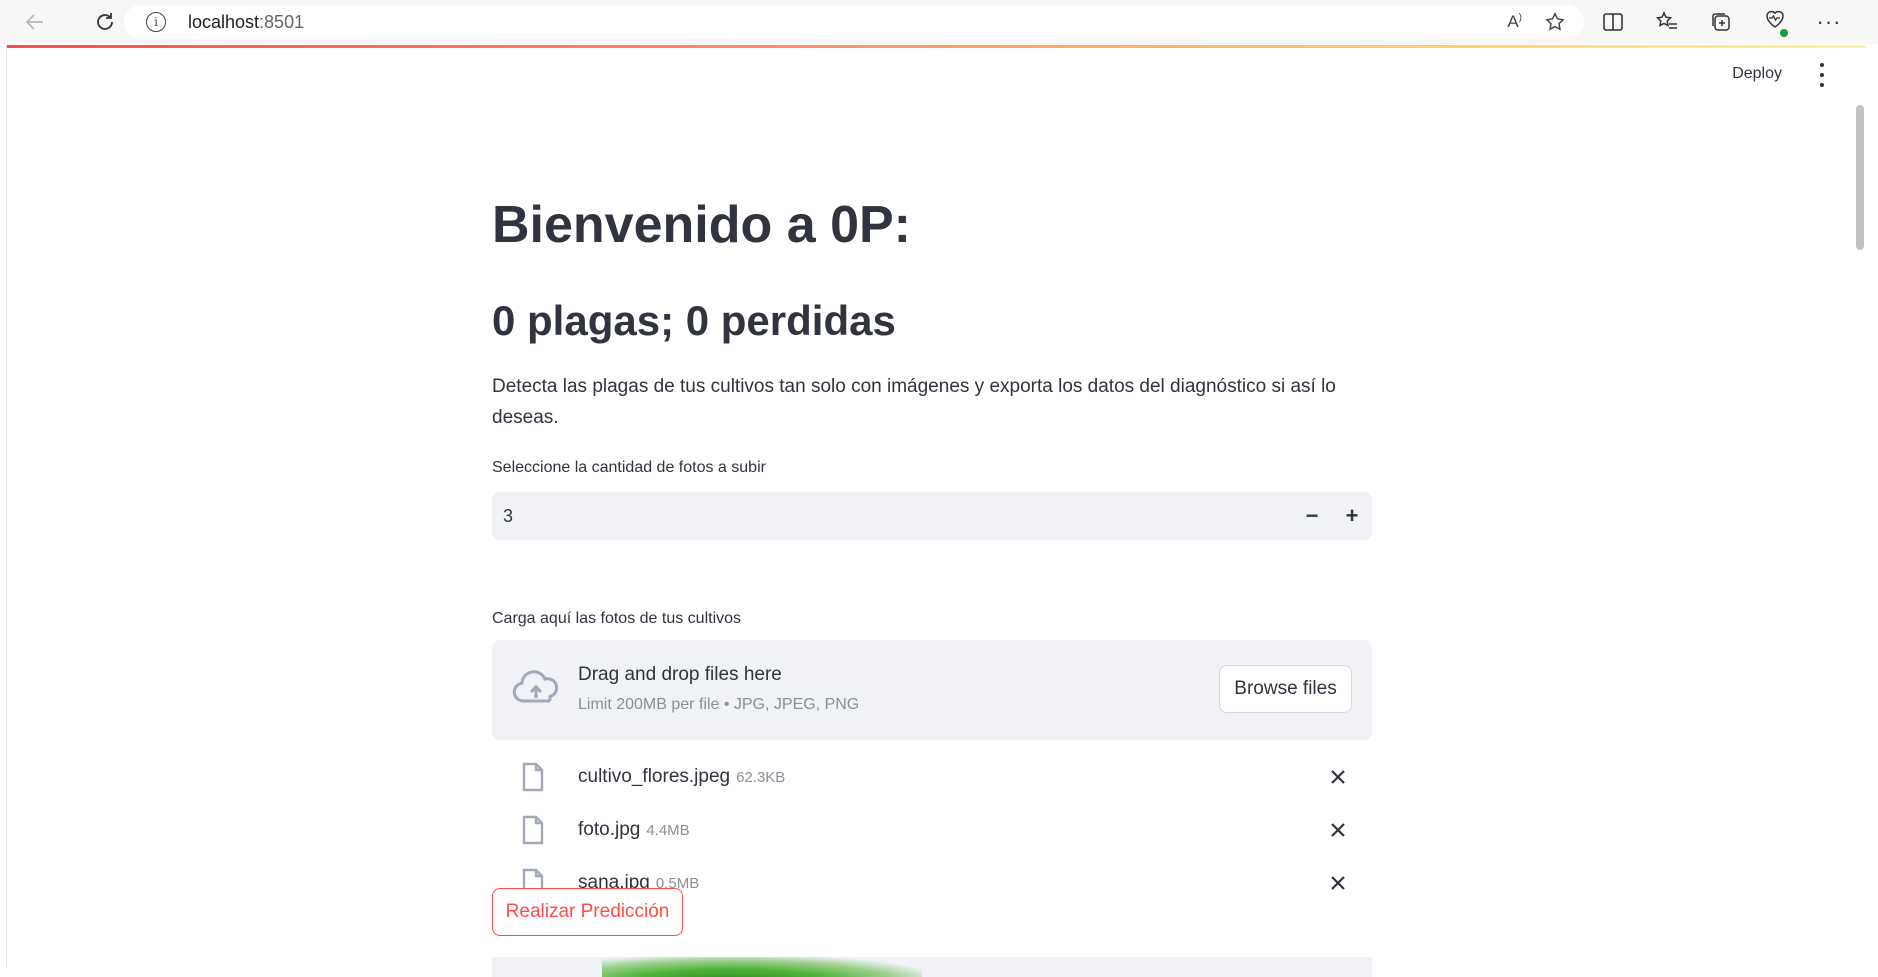  I want to click on browser-toolbar: i localhost:8501 A) ···, so click(939, 22).